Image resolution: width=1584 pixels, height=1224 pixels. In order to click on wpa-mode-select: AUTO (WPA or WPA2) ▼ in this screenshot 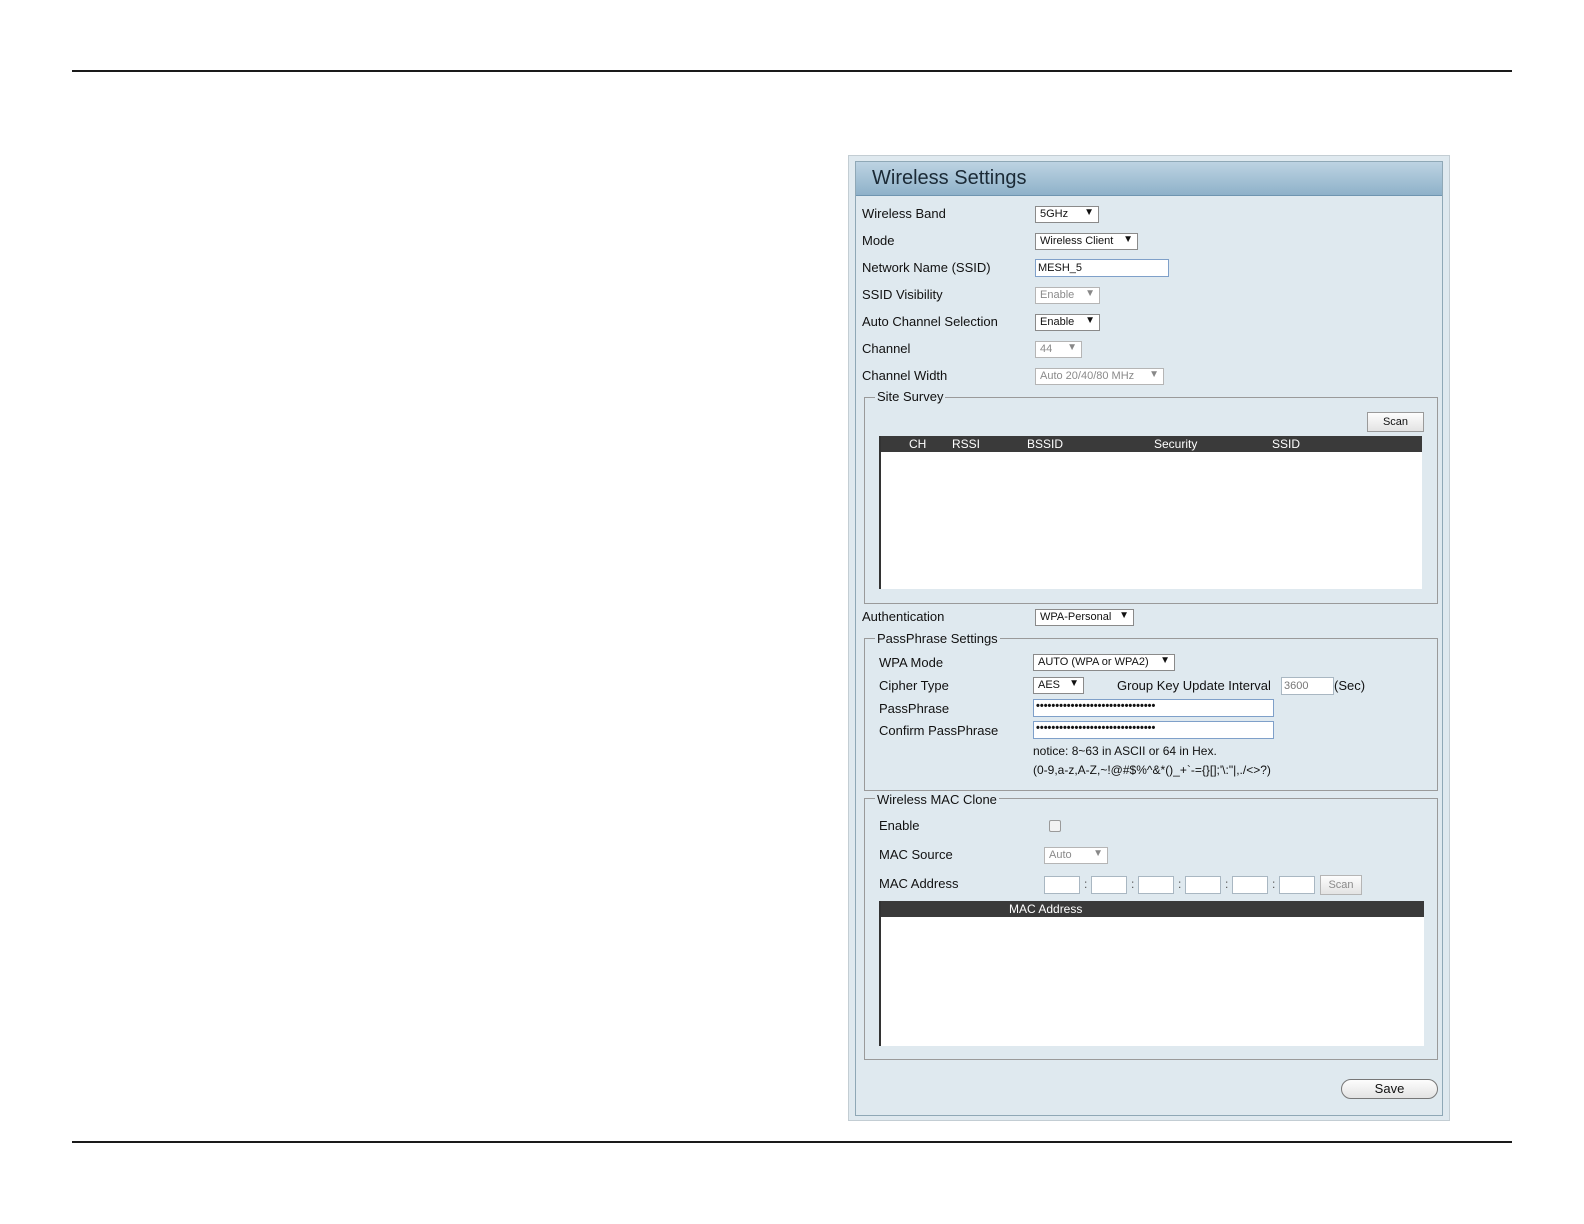, I will do `click(1104, 662)`.